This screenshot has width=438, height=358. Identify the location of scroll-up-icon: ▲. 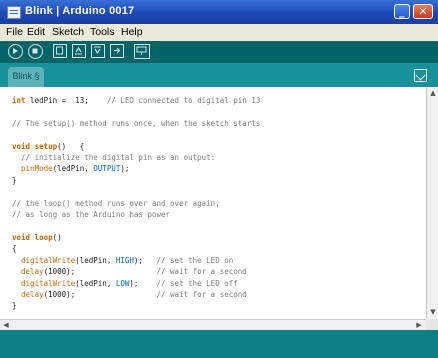
(433, 93).